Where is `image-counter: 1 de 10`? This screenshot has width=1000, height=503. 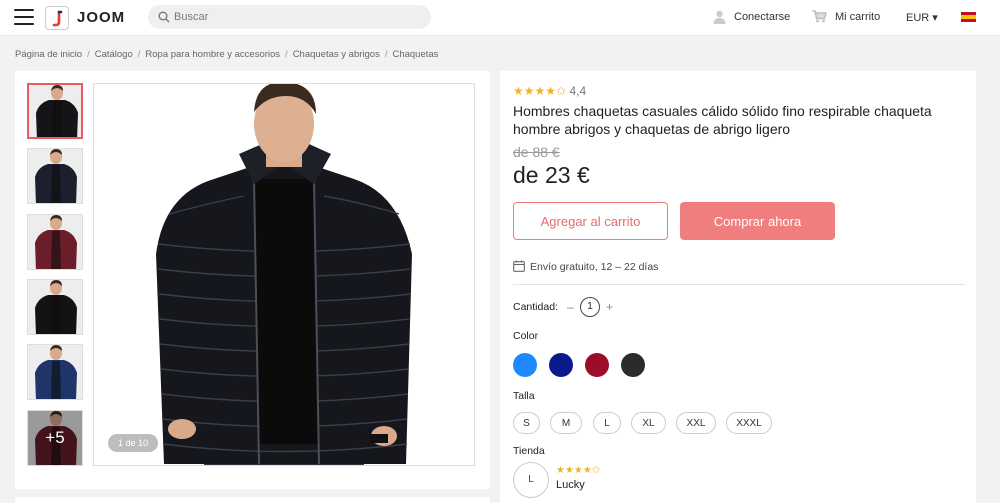 image-counter: 1 de 10 is located at coordinates (133, 443).